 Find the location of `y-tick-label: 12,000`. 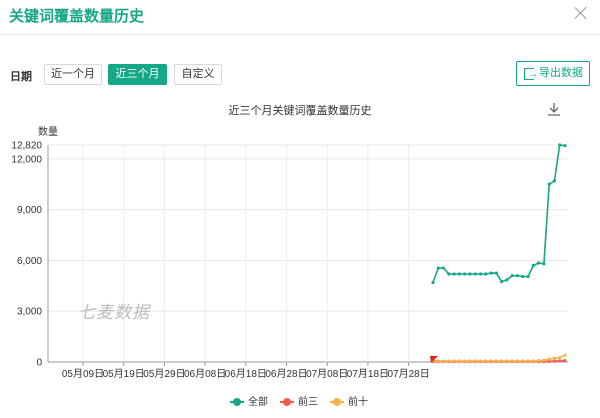

y-tick-label: 12,000 is located at coordinates (26, 159).